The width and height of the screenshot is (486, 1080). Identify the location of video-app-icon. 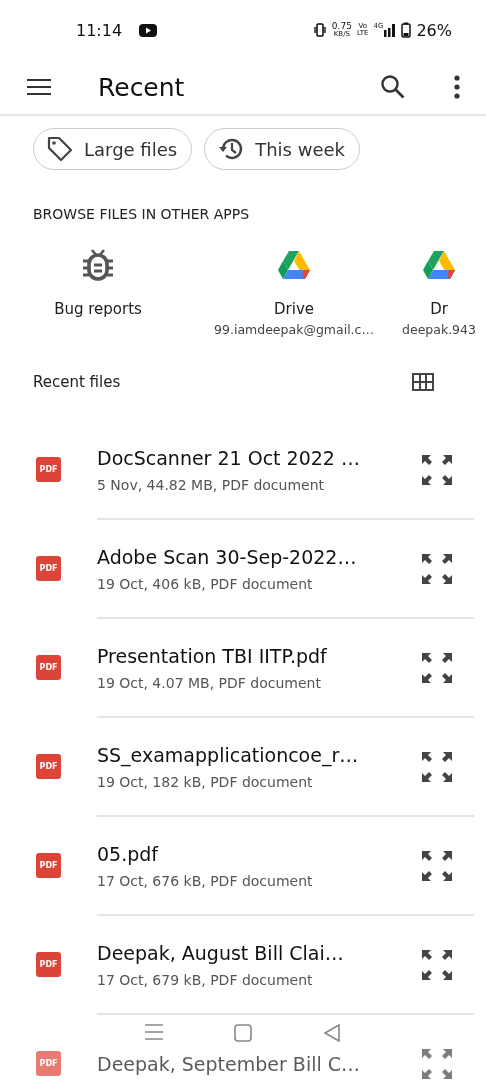
(148, 30).